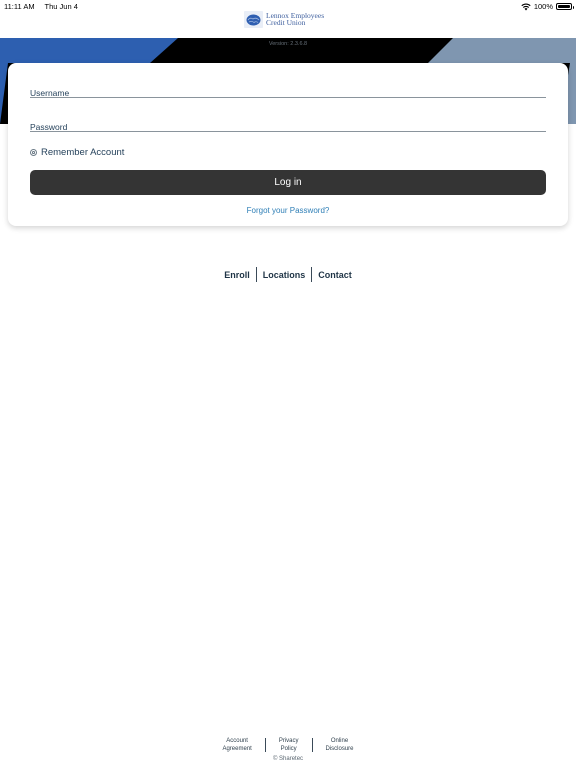  What do you see at coordinates (543, 6) in the screenshot?
I see `battery-percent: 100%` at bounding box center [543, 6].